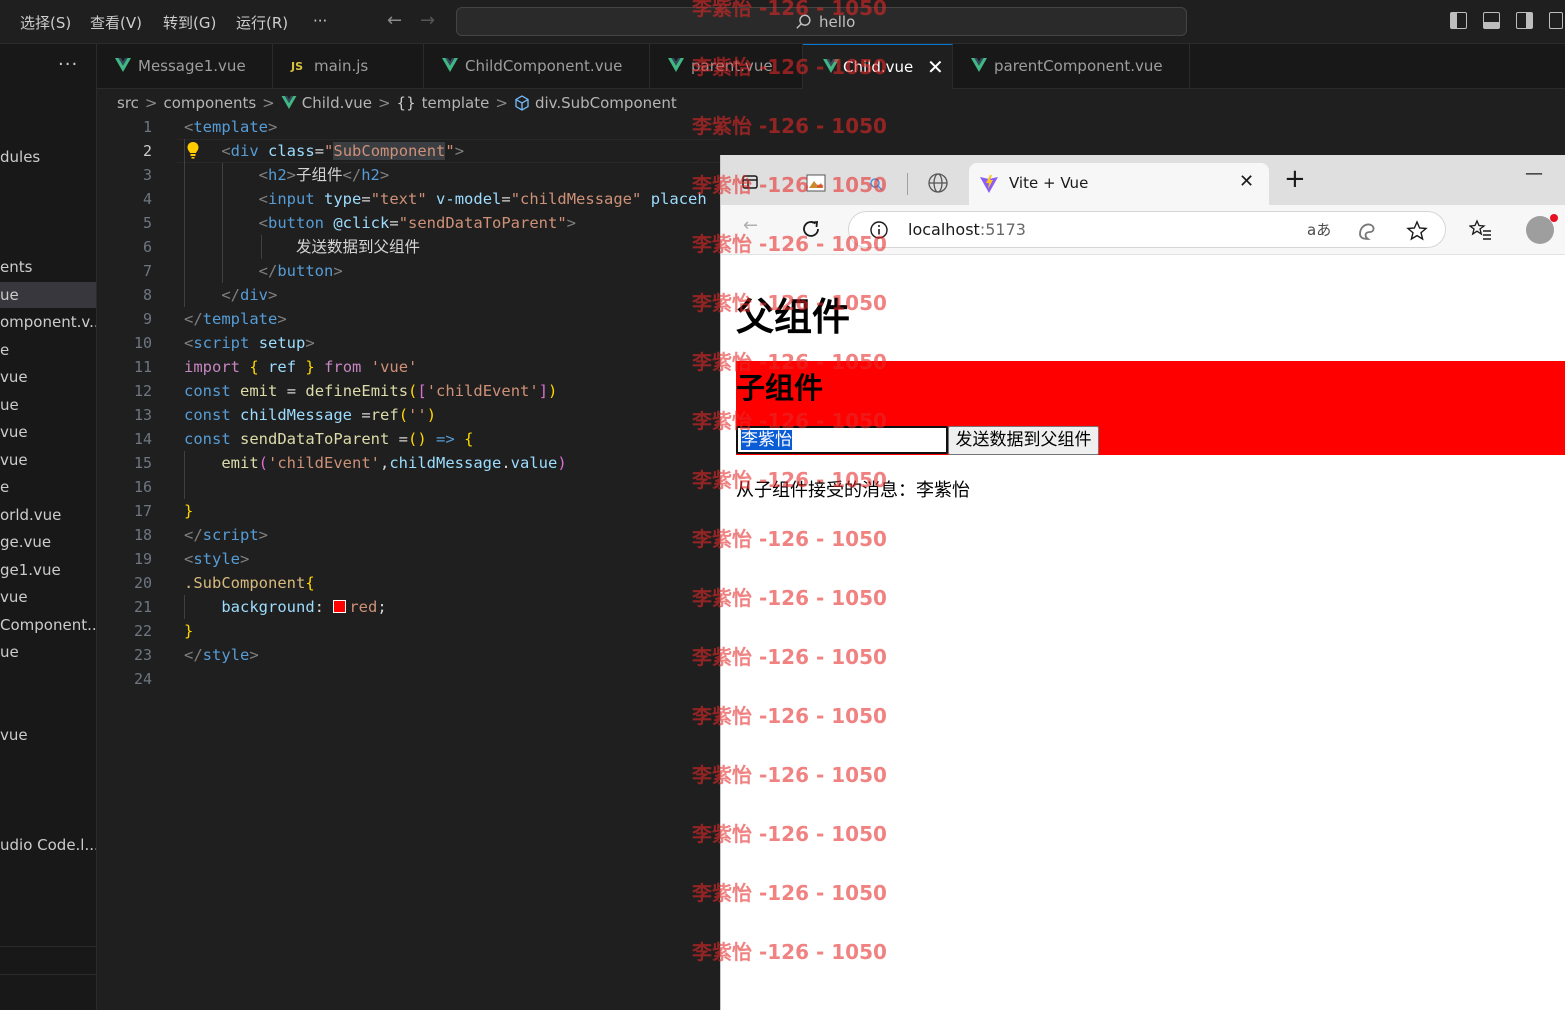  I want to click on tab-actions-icon, so click(750, 182).